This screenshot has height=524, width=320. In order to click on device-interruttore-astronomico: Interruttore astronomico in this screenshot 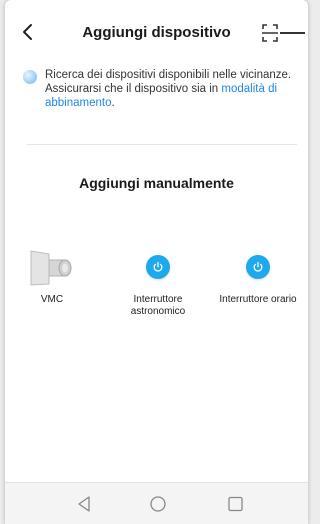, I will do `click(158, 283)`.